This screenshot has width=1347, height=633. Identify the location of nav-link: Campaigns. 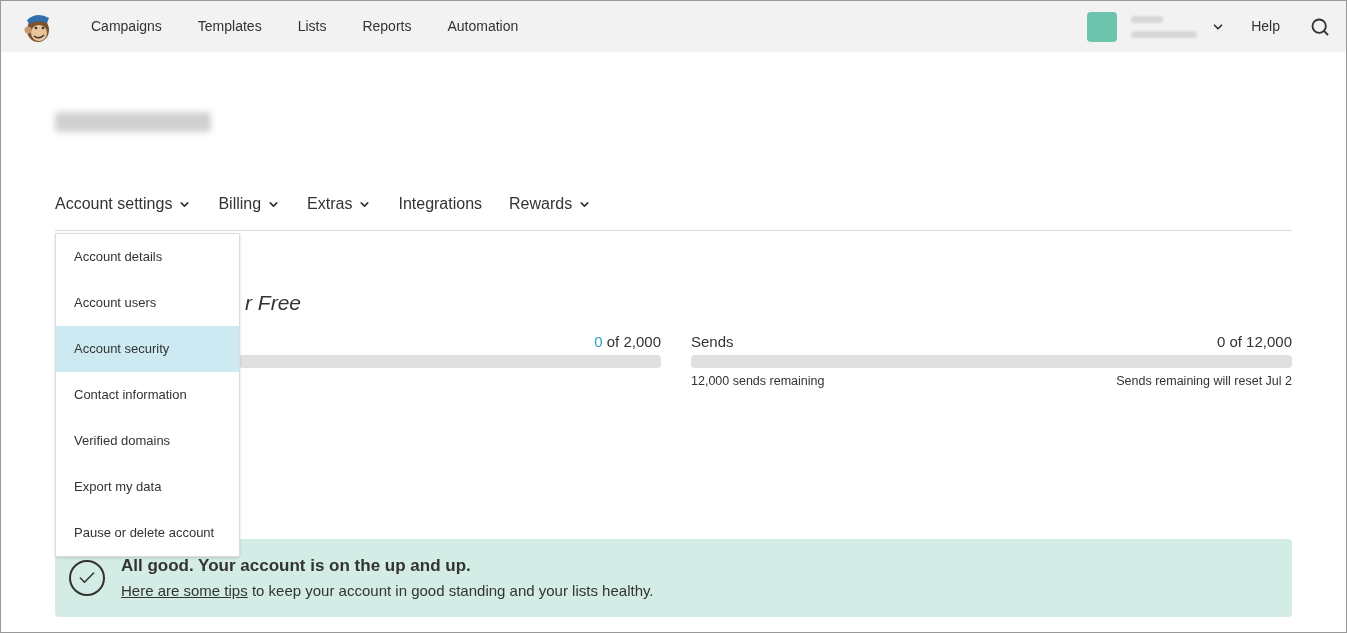
(126, 26).